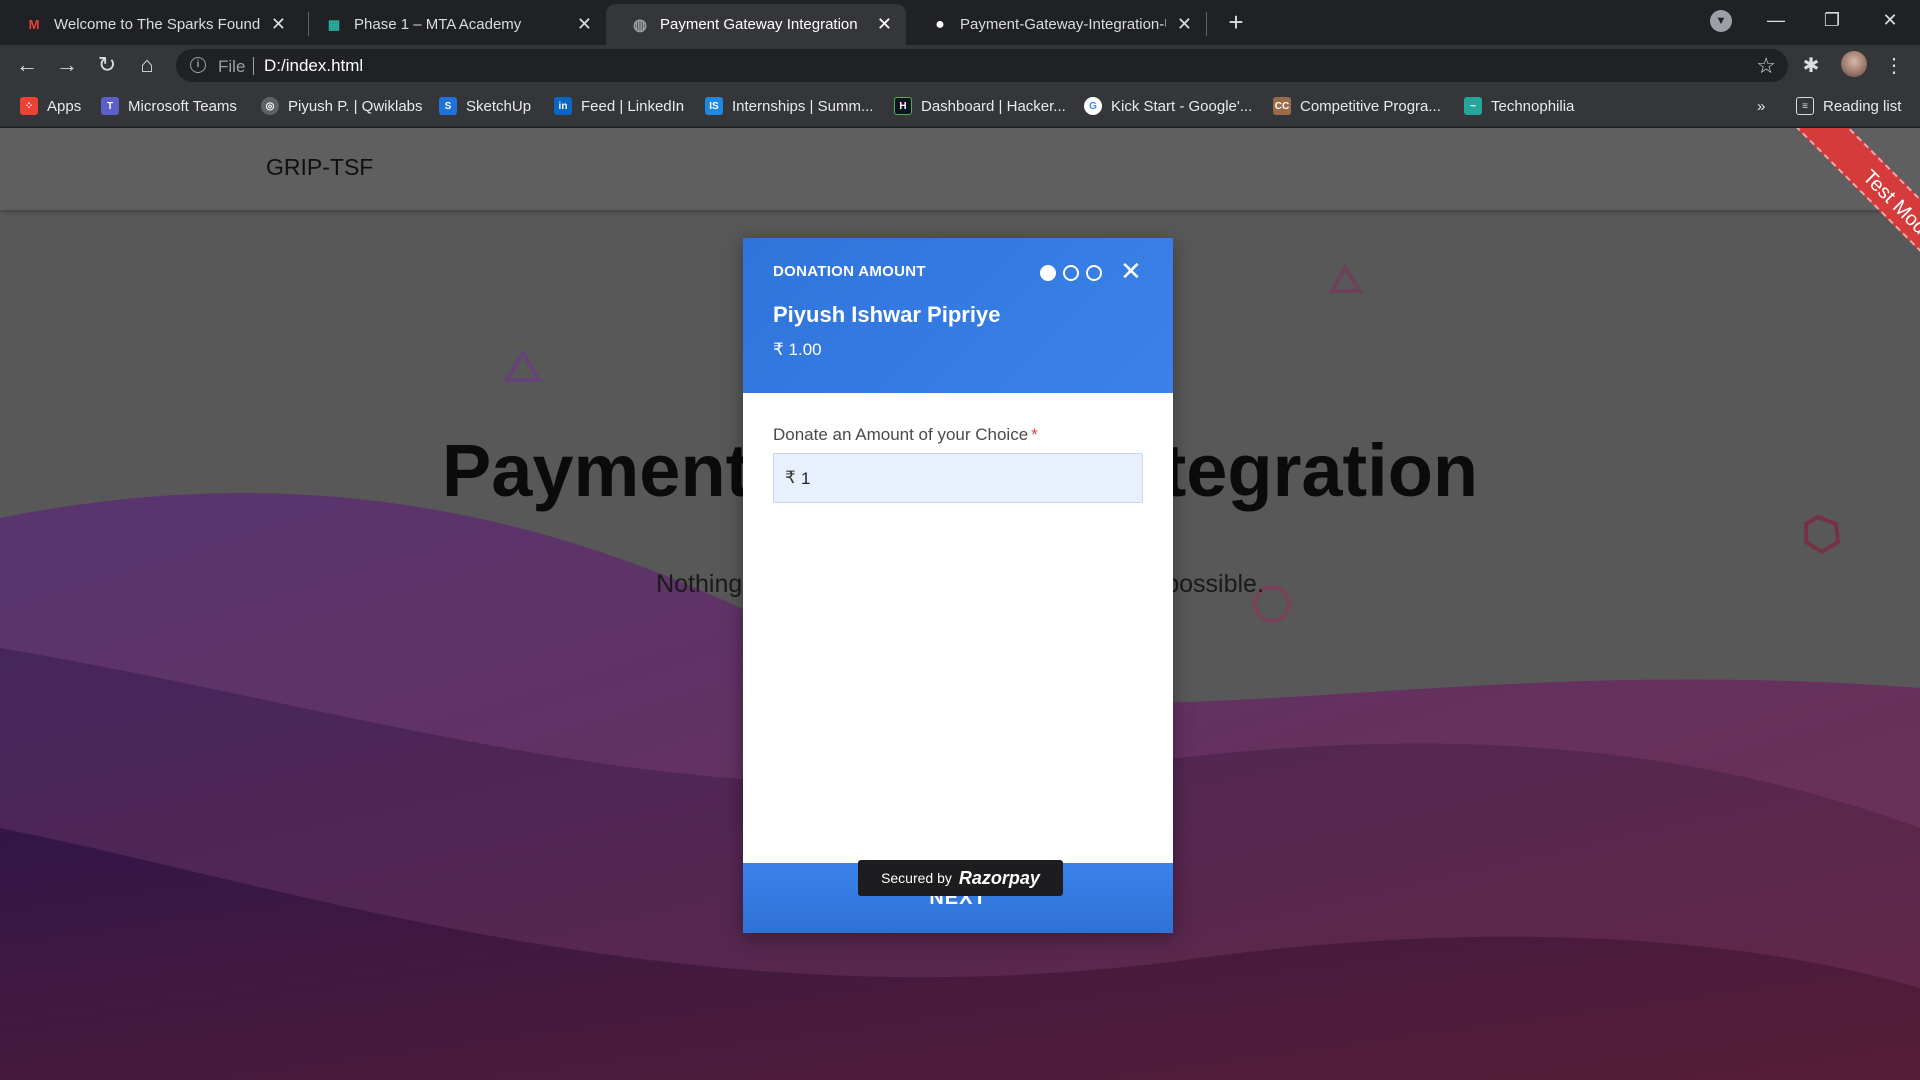  I want to click on bookmark-sketchup: S SketchUp, so click(485, 106).